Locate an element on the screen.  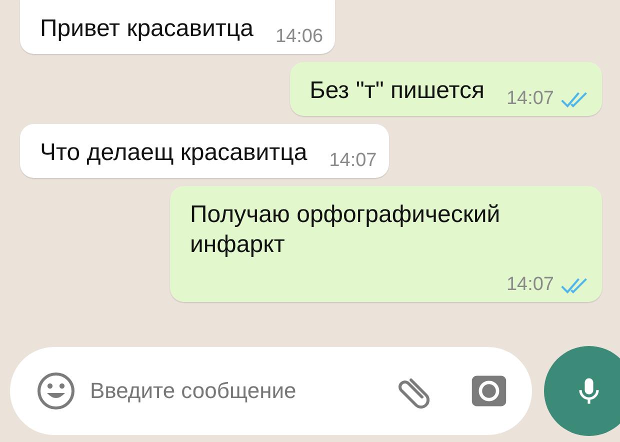
smiley-icon is located at coordinates (56, 391).